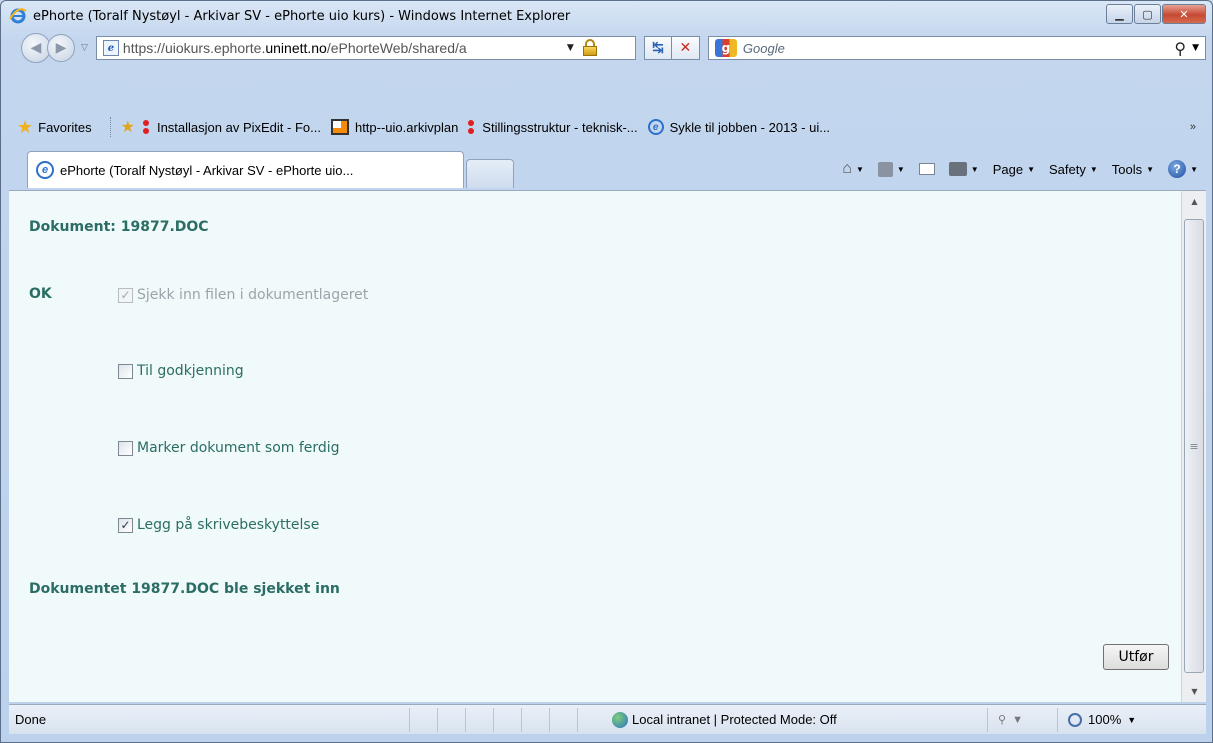 This screenshot has width=1213, height=743. Describe the element at coordinates (125, 295) in the screenshot. I see `checkin-checkbox: ✓` at that location.